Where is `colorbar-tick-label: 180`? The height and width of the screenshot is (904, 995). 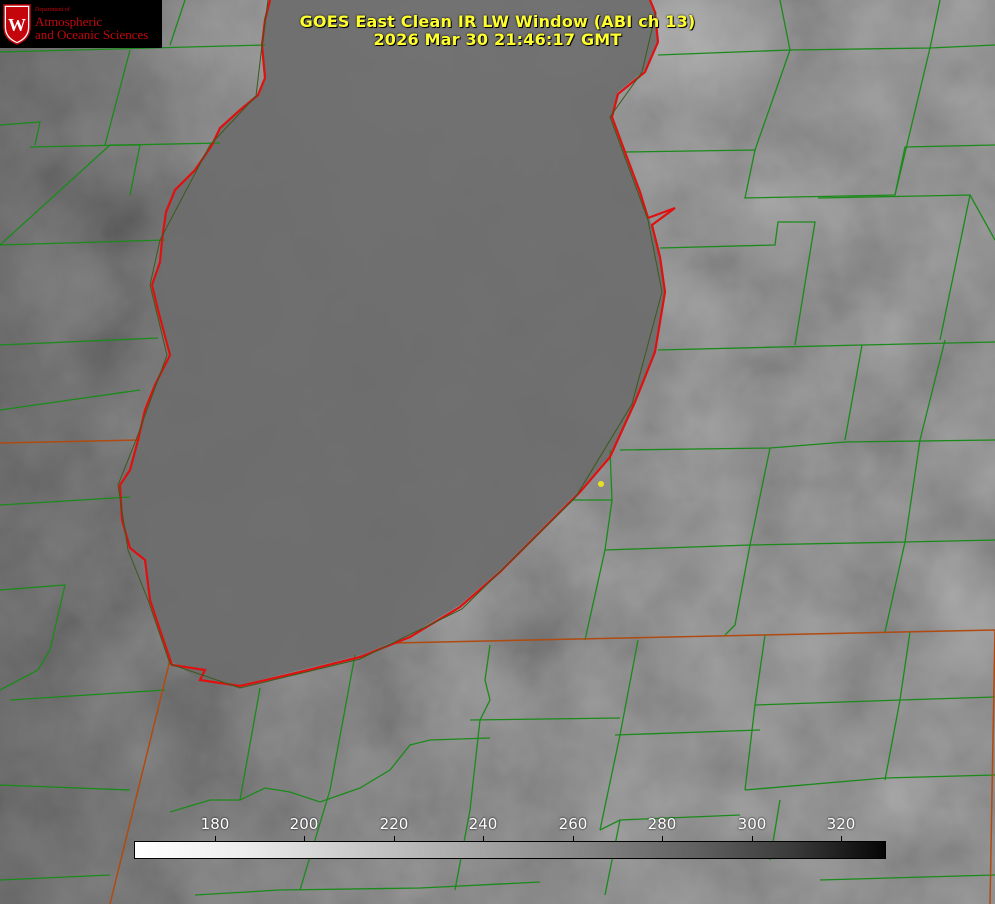 colorbar-tick-label: 180 is located at coordinates (215, 824).